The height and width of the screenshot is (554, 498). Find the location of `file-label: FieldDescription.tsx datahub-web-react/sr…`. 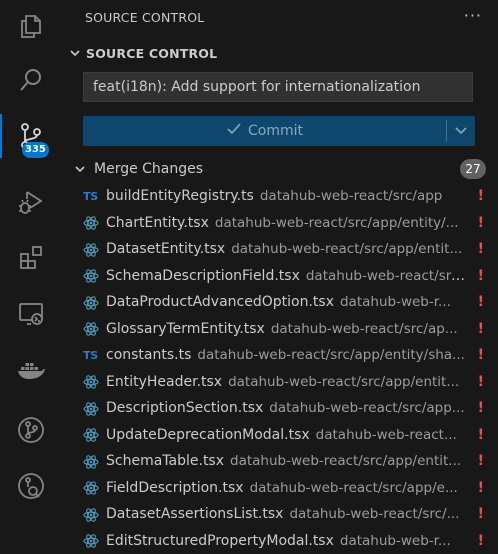

file-label: FieldDescription.tsx datahub-web-react/sr… is located at coordinates (287, 488).